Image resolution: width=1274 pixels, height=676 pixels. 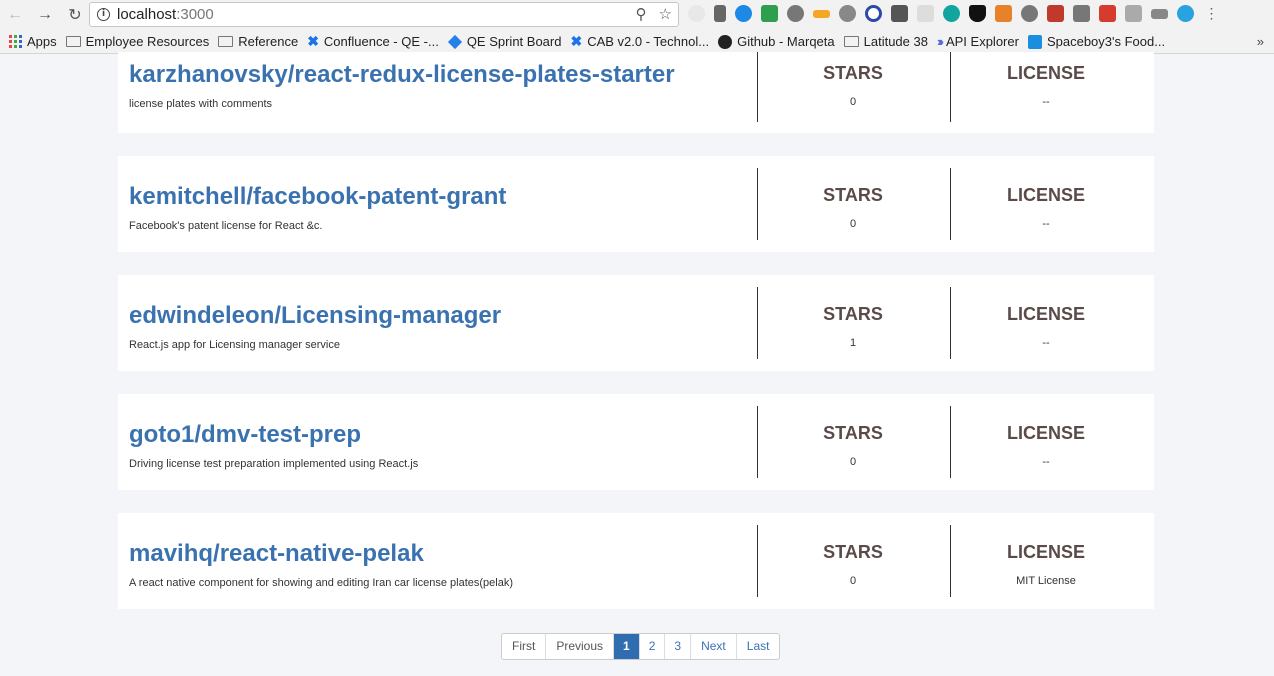 I want to click on bookmark-apps: Apps, so click(x=33, y=41).